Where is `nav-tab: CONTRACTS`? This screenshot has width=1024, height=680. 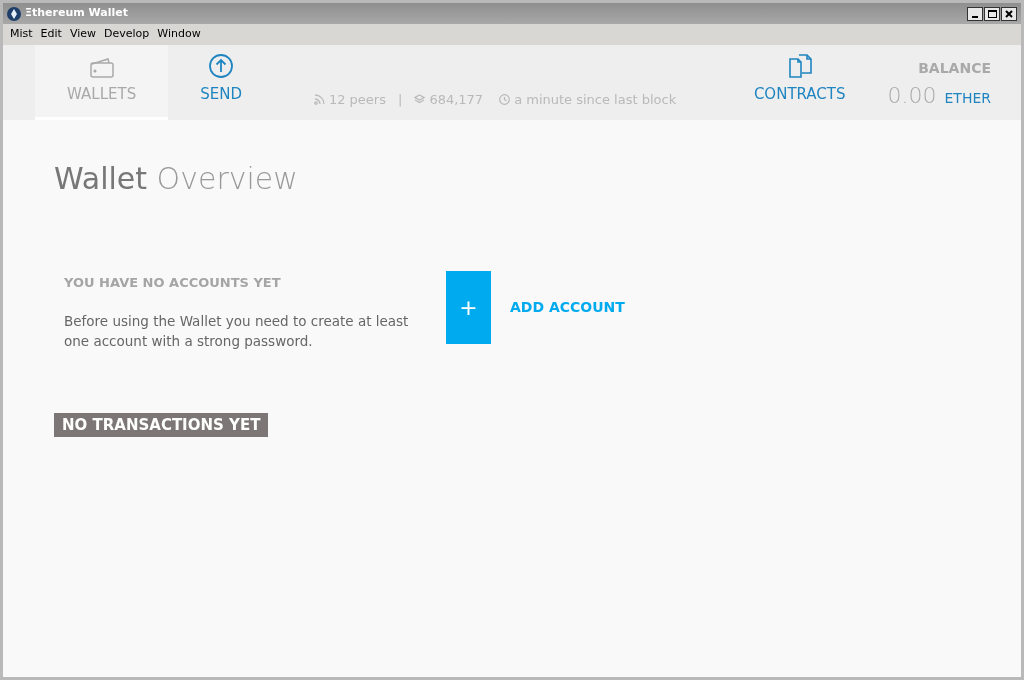
nav-tab: CONTRACTS is located at coordinates (799, 82).